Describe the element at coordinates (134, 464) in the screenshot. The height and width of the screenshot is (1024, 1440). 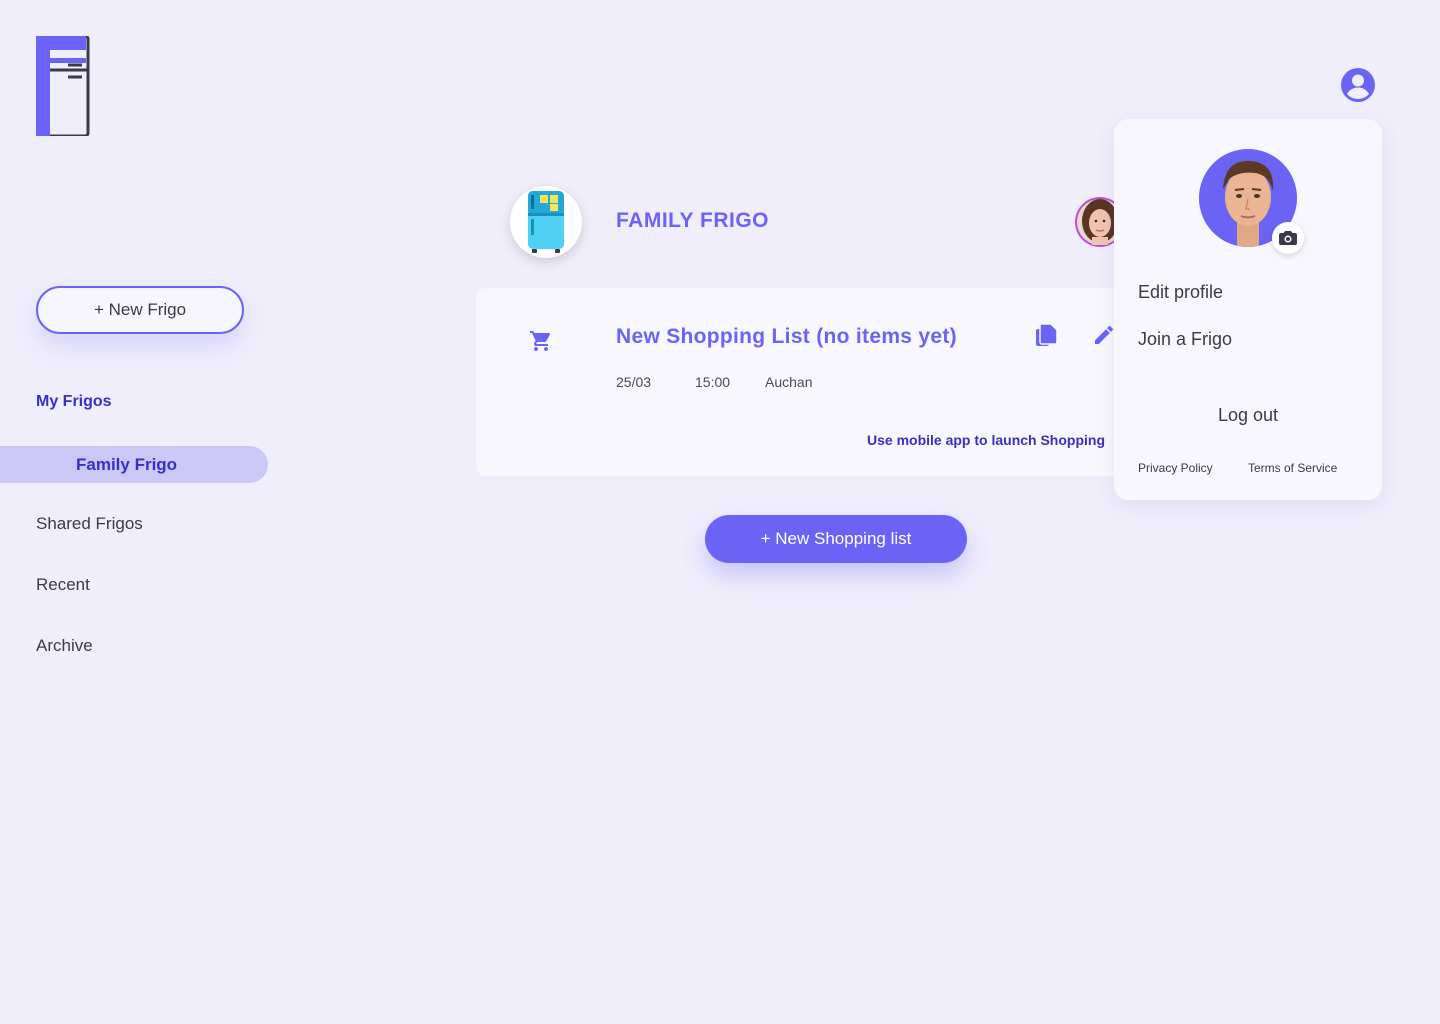
I see `sidebar-item-family-frigo: Family Frigo` at that location.